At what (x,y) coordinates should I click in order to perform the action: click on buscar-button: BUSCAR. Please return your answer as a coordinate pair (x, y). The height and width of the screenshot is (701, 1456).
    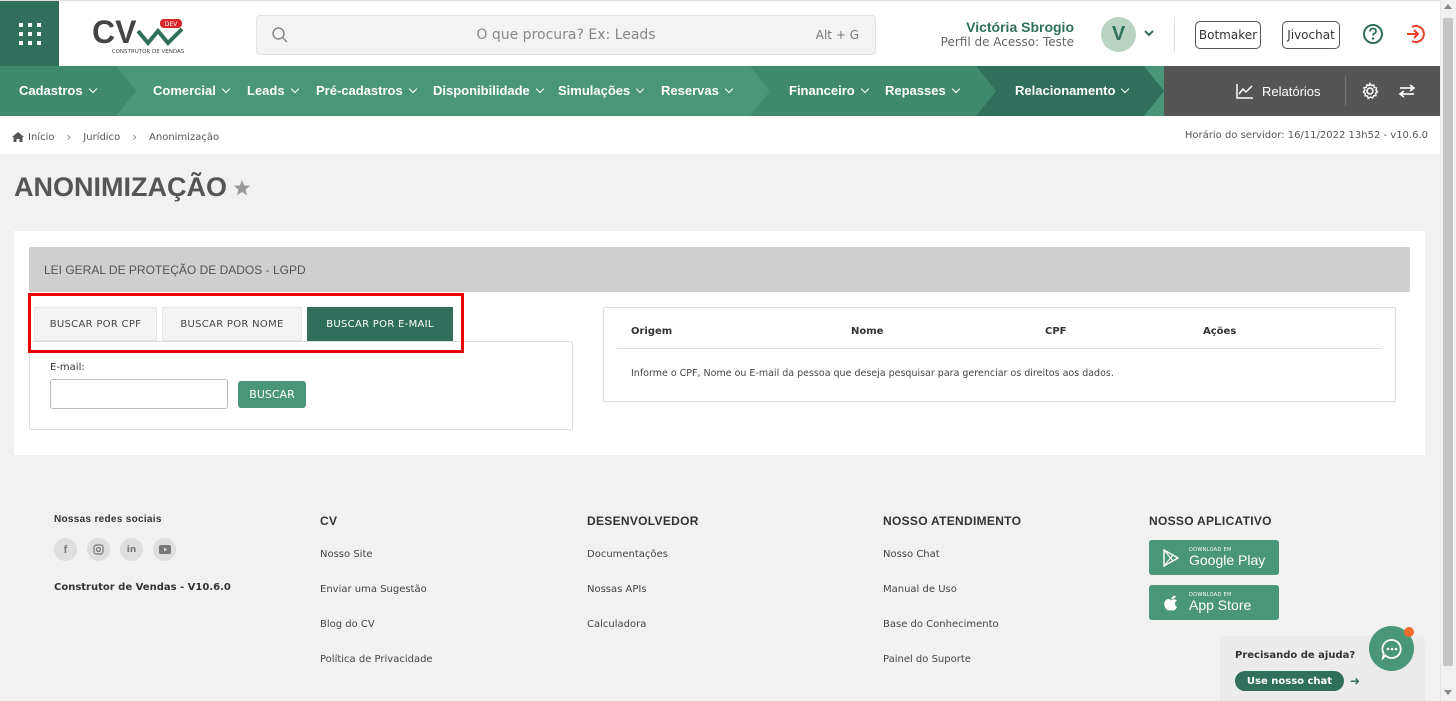
    Looking at the image, I should click on (272, 394).